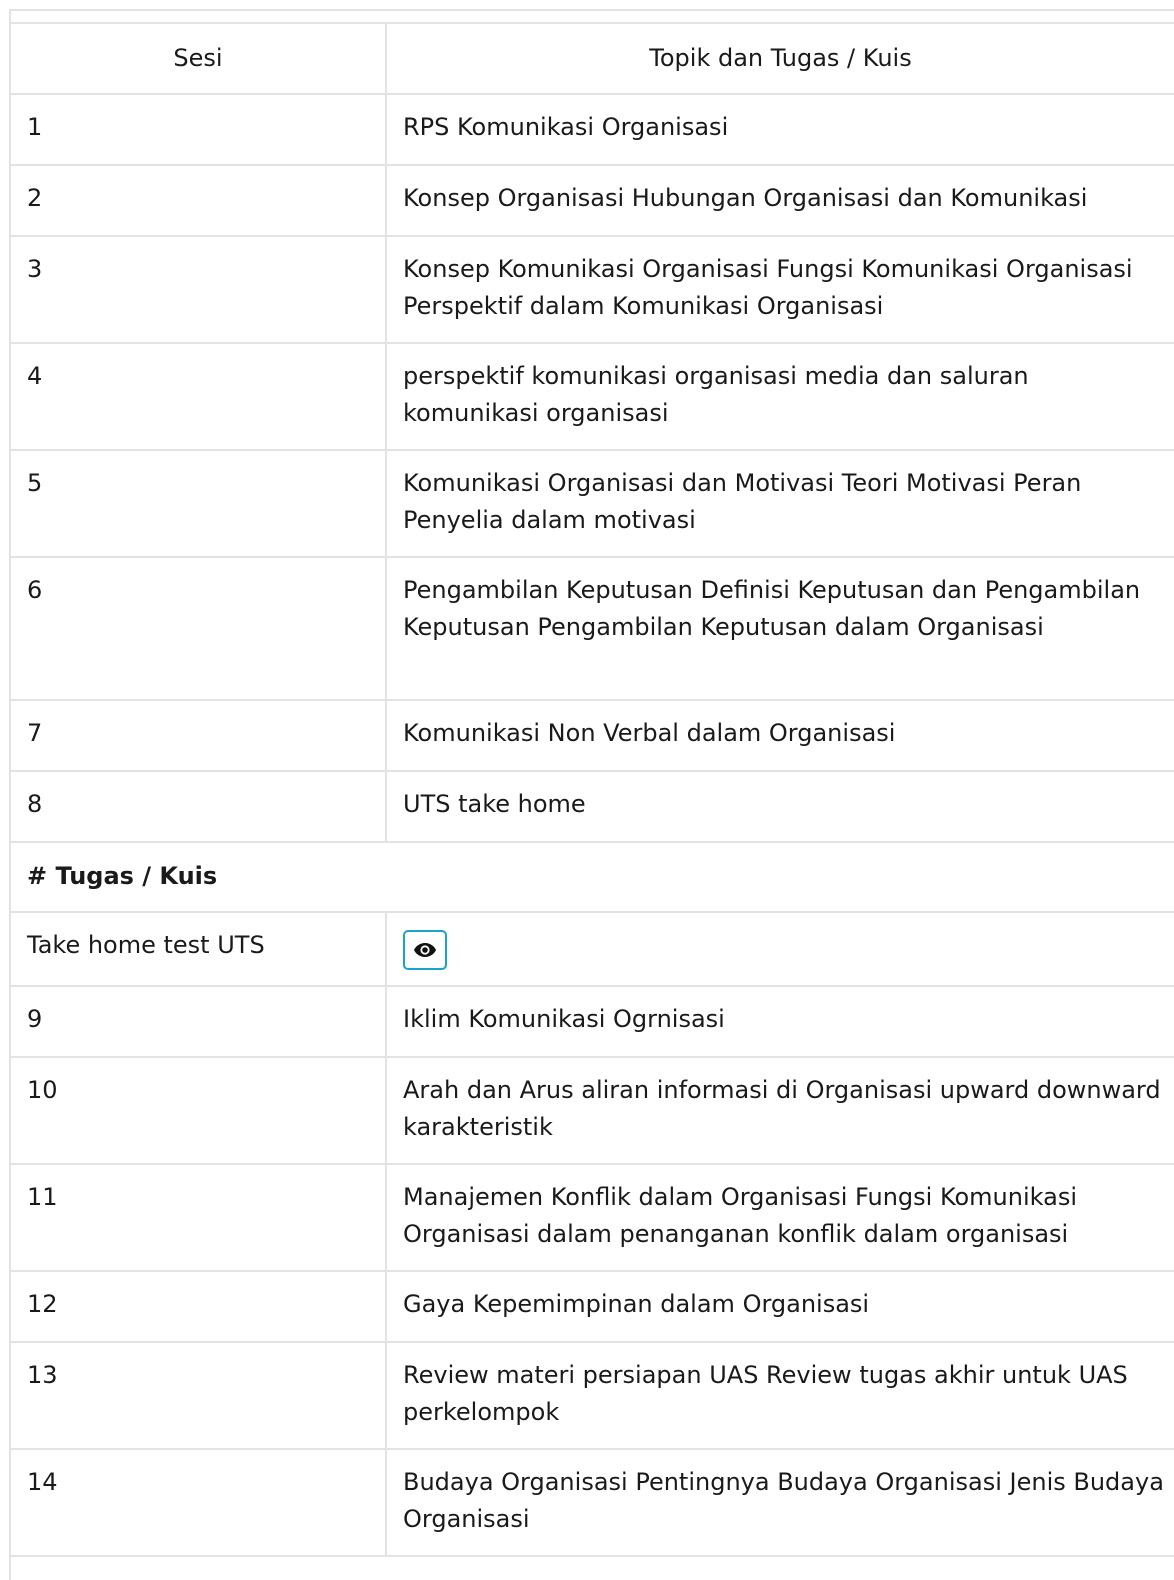 The height and width of the screenshot is (1580, 1174). Describe the element at coordinates (198, 1021) in the screenshot. I see `session-number: 9` at that location.